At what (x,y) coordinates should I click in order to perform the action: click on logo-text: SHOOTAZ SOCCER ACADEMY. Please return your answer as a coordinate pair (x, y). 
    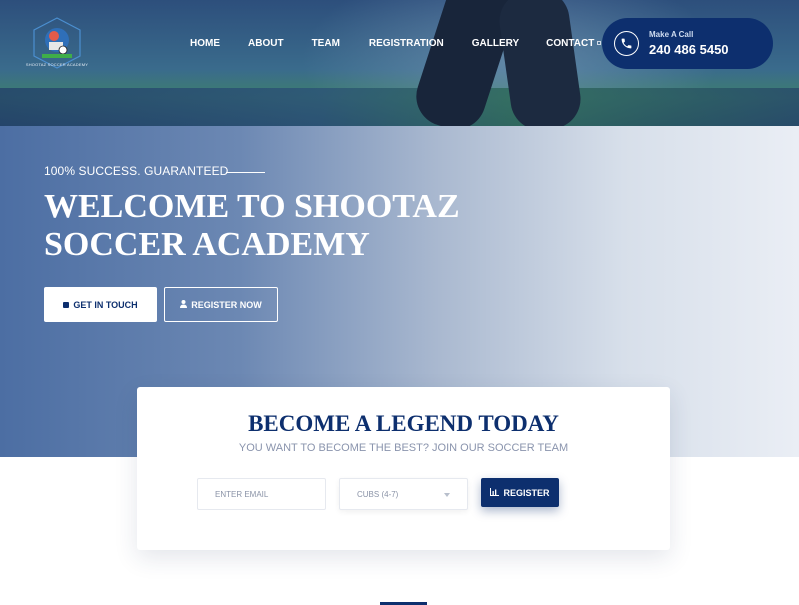
    Looking at the image, I should click on (57, 64).